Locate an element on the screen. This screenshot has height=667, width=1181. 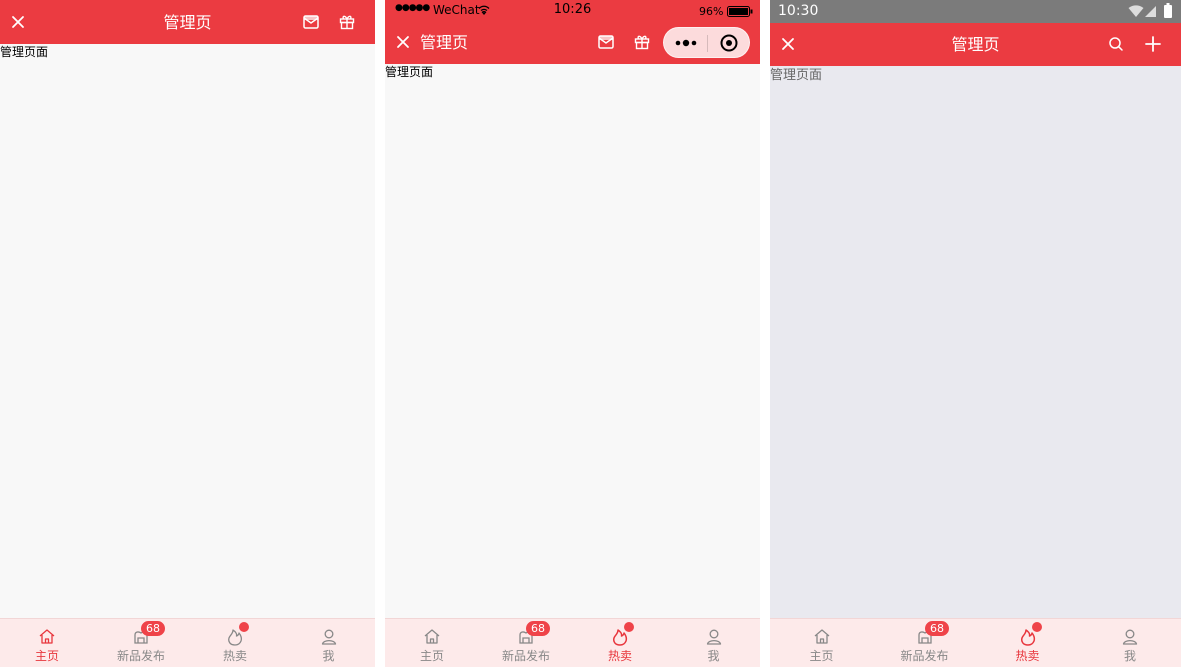
plus-icon is located at coordinates (1153, 44).